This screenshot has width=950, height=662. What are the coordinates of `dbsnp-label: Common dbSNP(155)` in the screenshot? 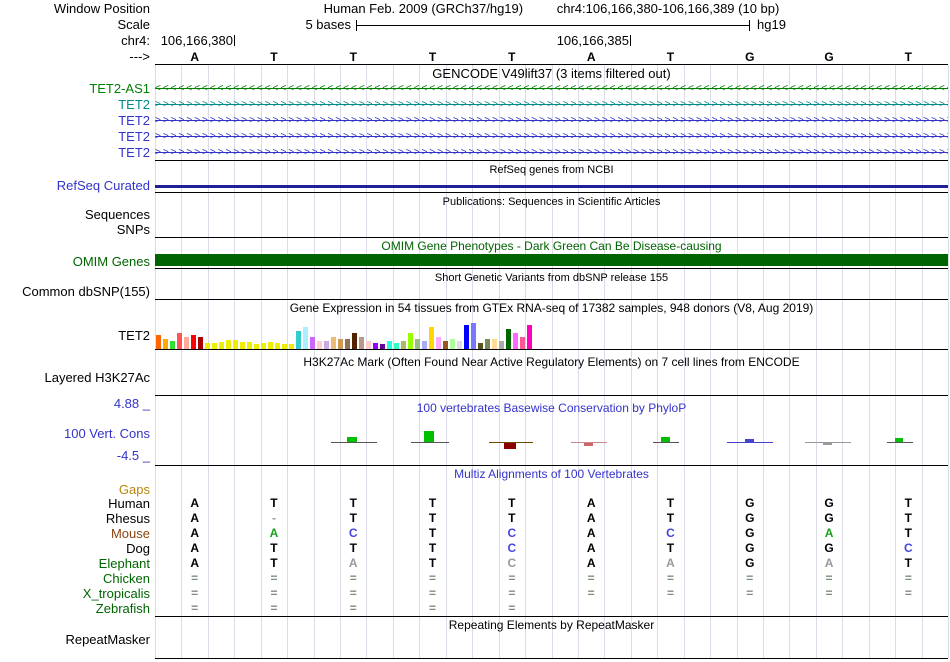 It's located at (75, 291).